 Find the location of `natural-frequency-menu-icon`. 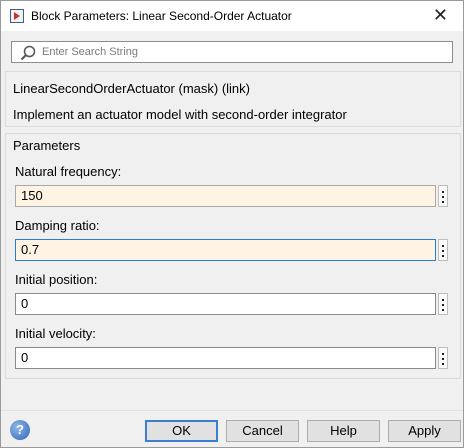

natural-frequency-menu-icon is located at coordinates (443, 196).